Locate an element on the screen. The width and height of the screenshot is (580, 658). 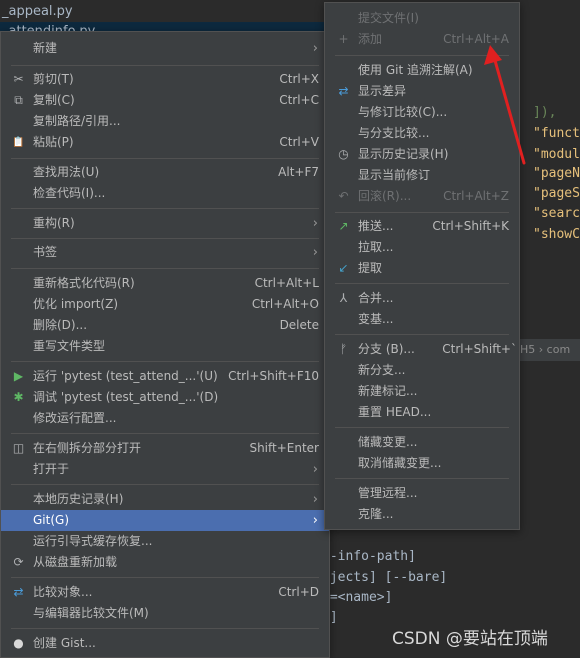
push-arrow-icon: ↗ is located at coordinates (343, 226).